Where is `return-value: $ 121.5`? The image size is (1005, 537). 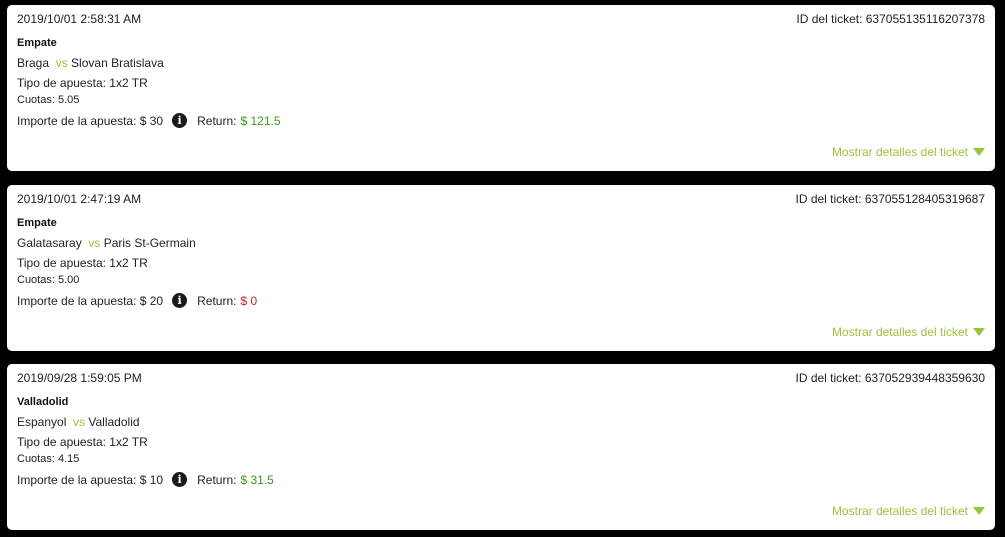 return-value: $ 121.5 is located at coordinates (260, 120).